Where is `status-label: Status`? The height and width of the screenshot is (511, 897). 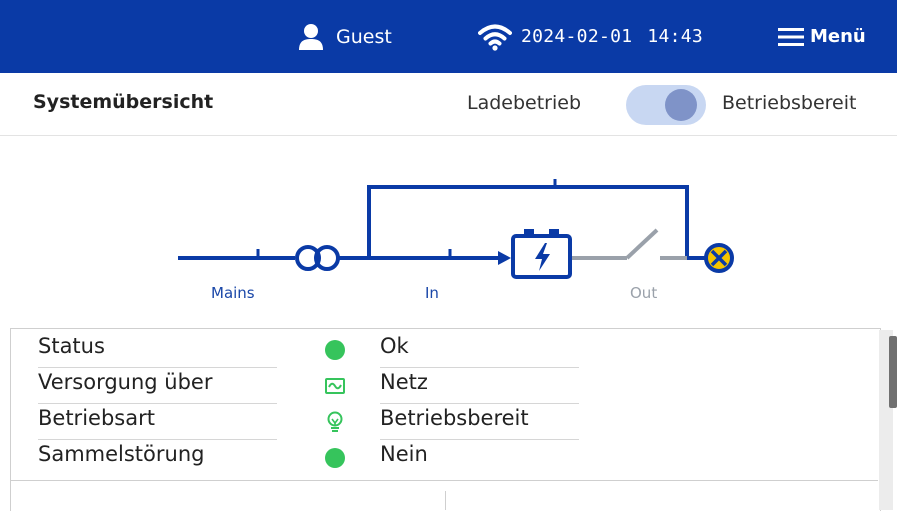
status-label: Status is located at coordinates (71, 346).